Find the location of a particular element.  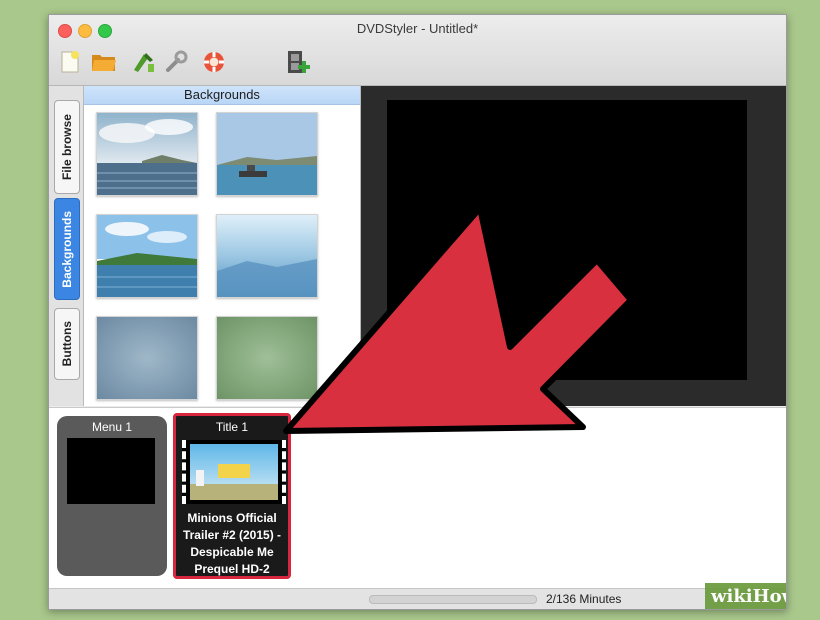

tab-file-browse-label: File browse is located at coordinates (67, 147).